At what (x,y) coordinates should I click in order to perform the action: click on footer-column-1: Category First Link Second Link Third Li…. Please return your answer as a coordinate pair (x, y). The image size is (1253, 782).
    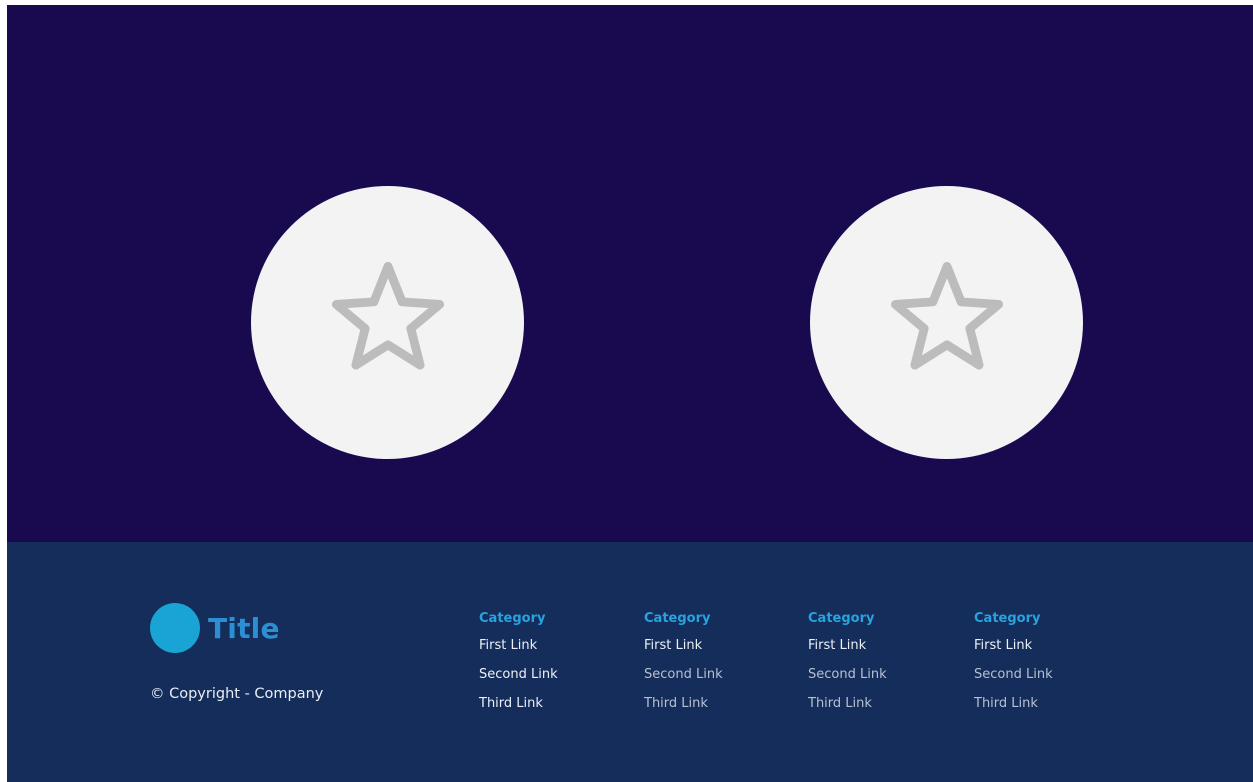
    Looking at the image, I should click on (518, 664).